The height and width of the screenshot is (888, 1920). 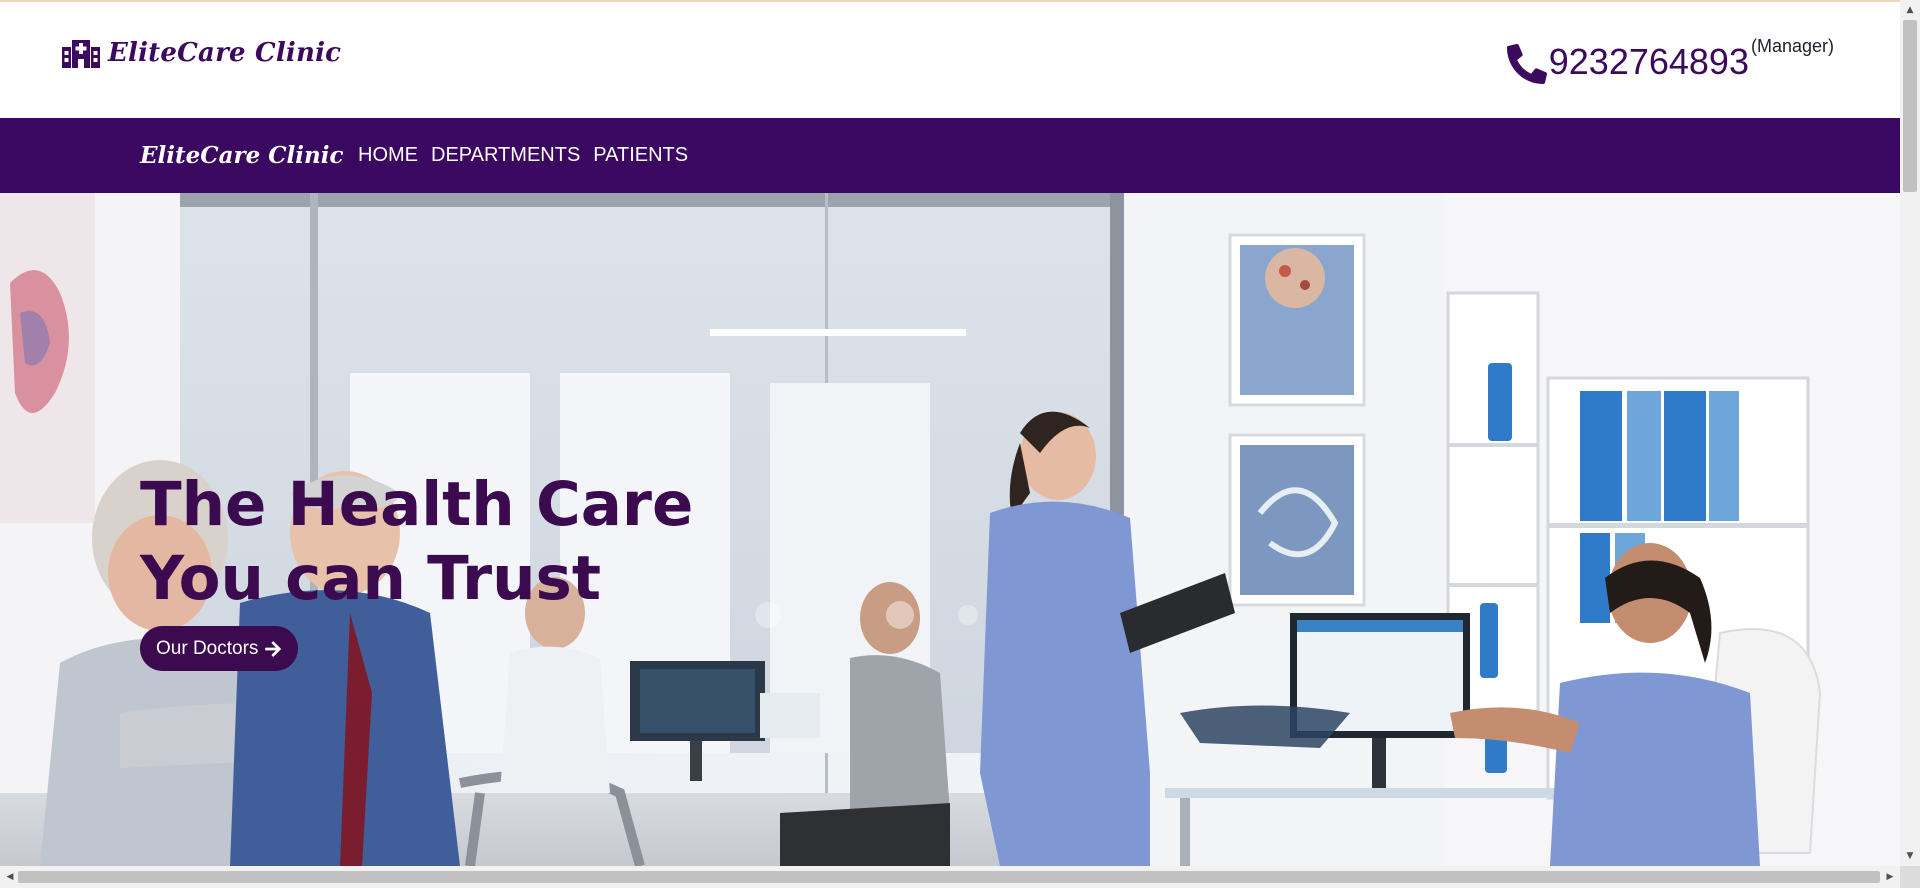 I want to click on scroll-down-arrow-icon: ▼, so click(x=1910, y=856).